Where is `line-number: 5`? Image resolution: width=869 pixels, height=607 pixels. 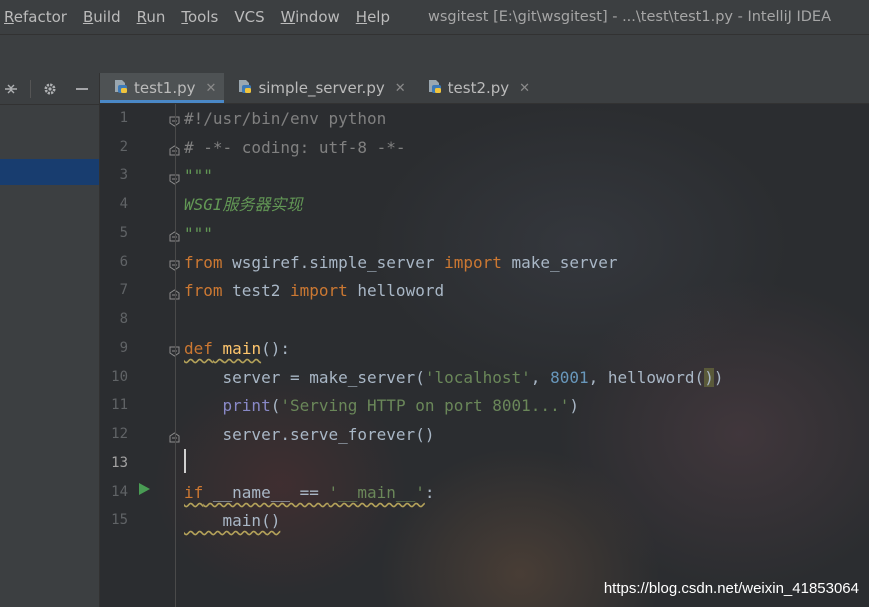
line-number: 5 is located at coordinates (123, 233).